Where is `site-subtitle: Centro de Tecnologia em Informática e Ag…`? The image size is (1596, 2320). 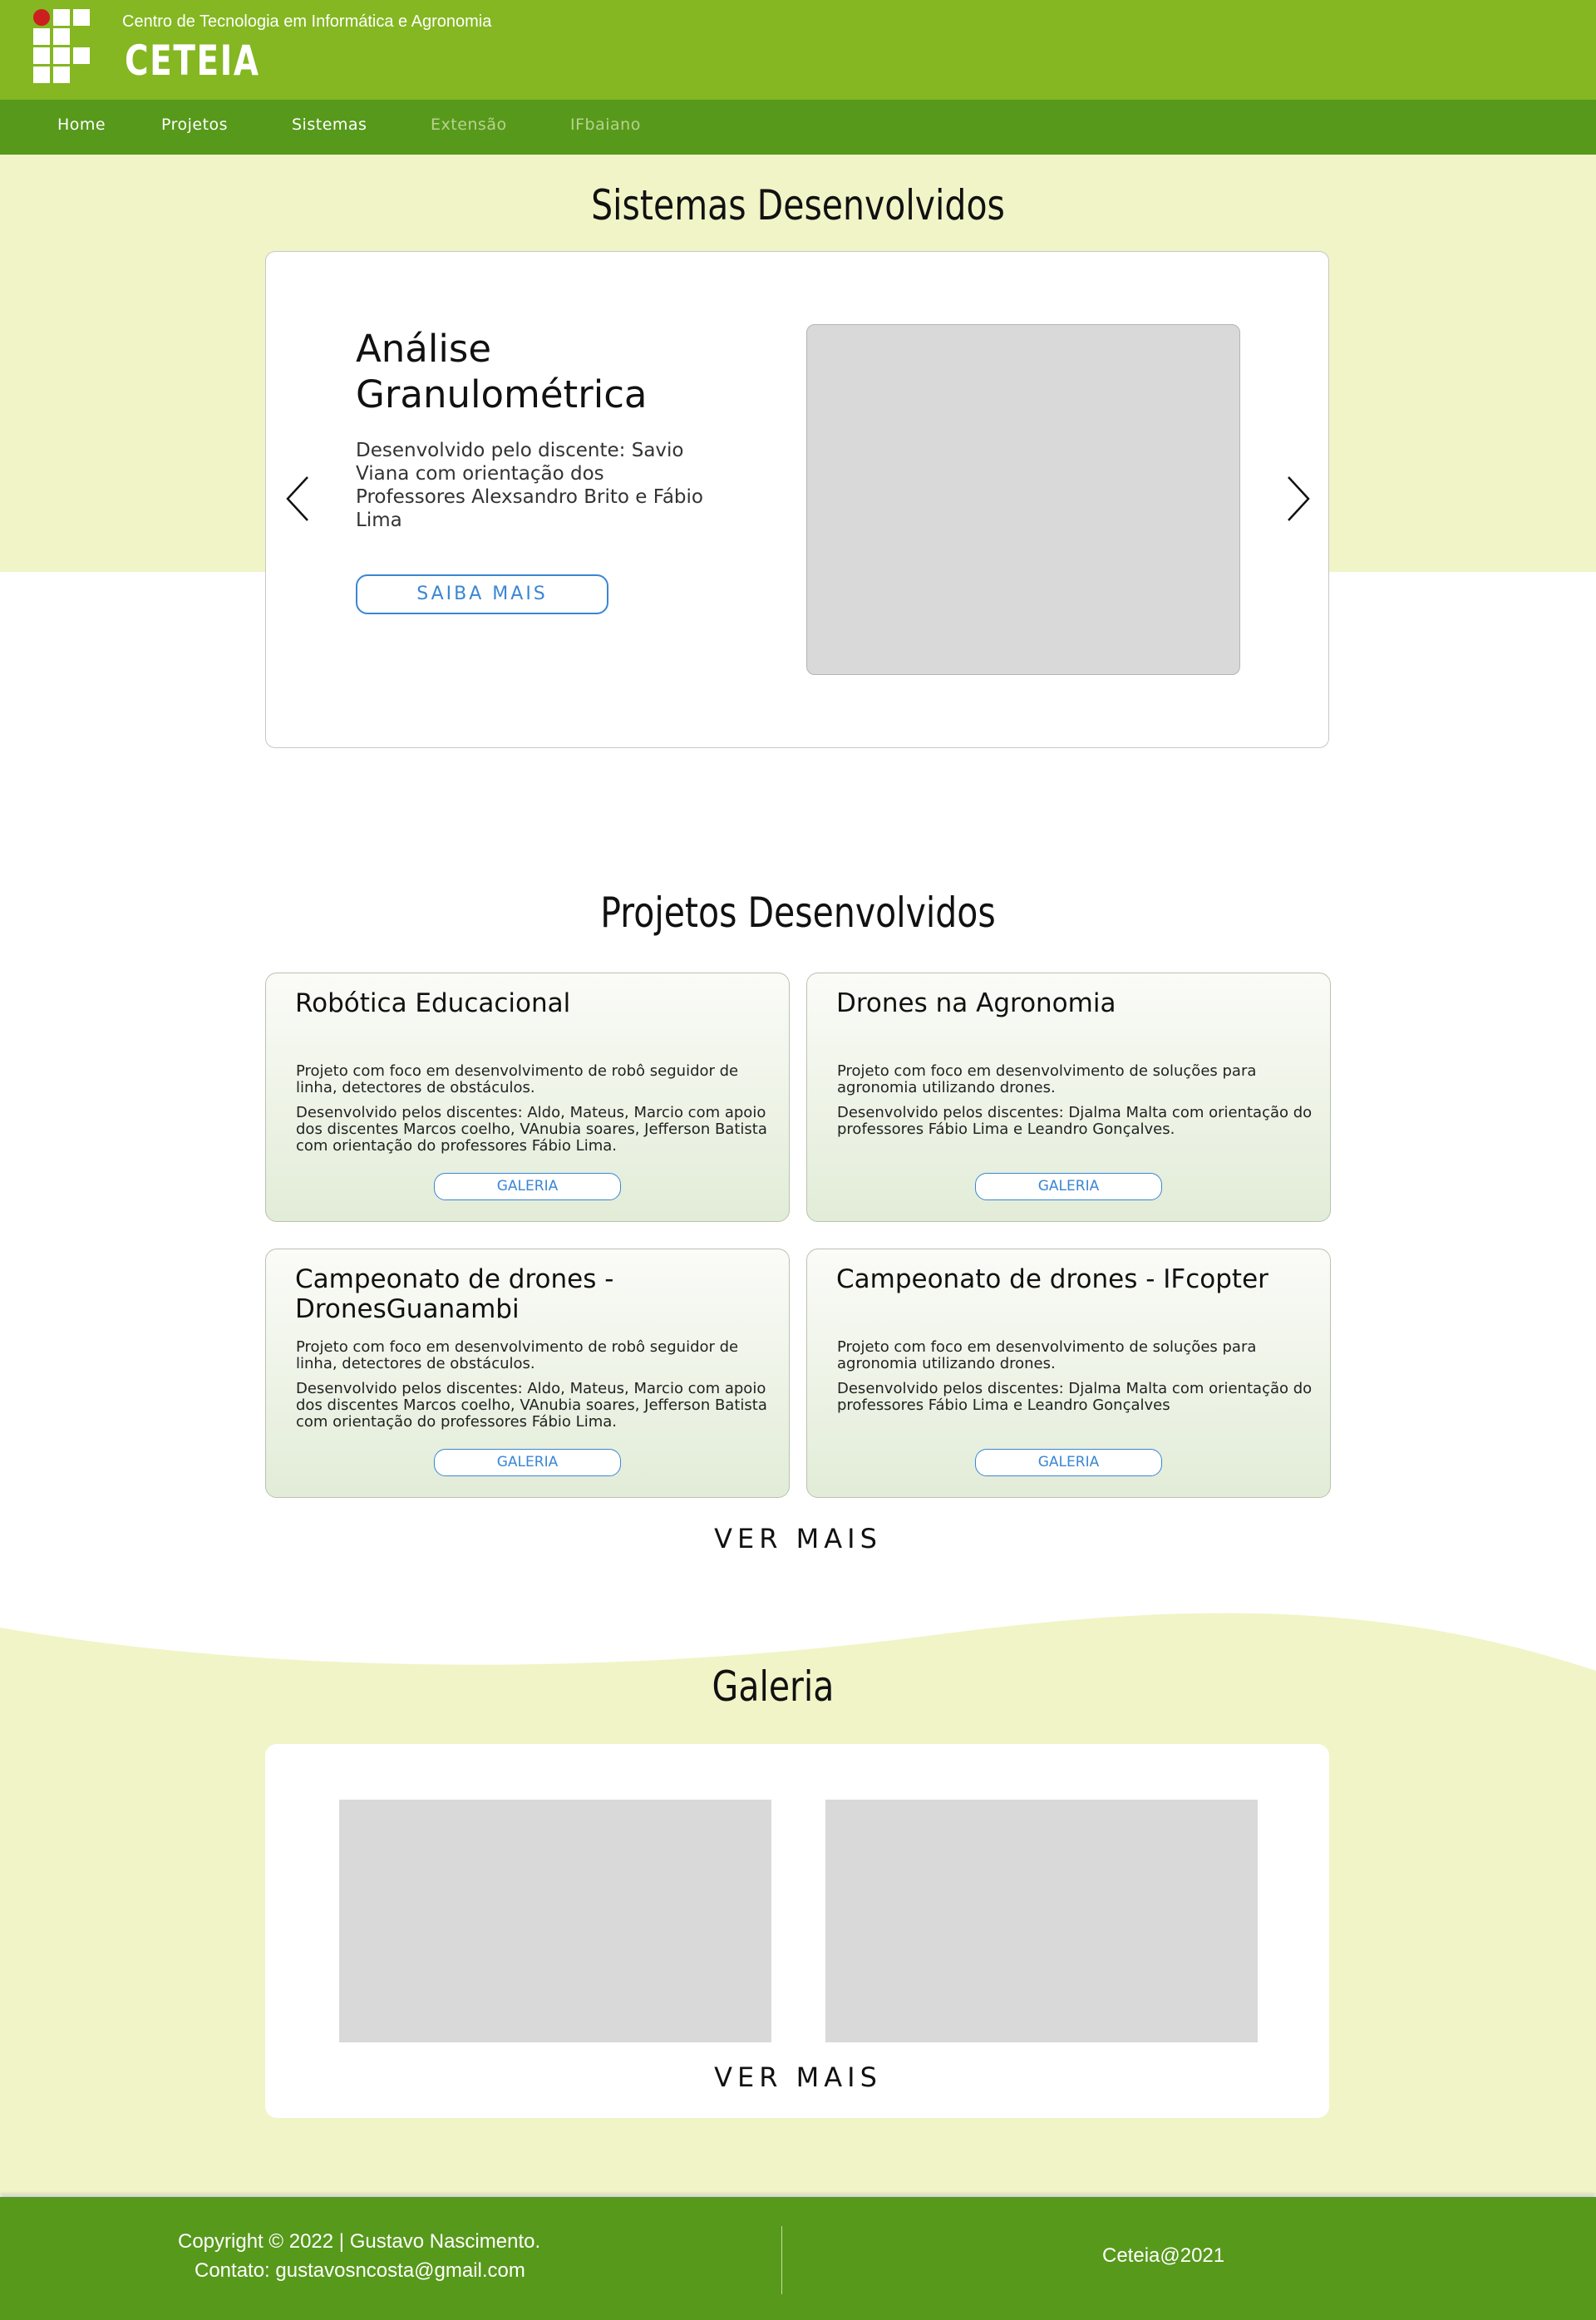 site-subtitle: Centro de Tecnologia em Informática e Ag… is located at coordinates (307, 21).